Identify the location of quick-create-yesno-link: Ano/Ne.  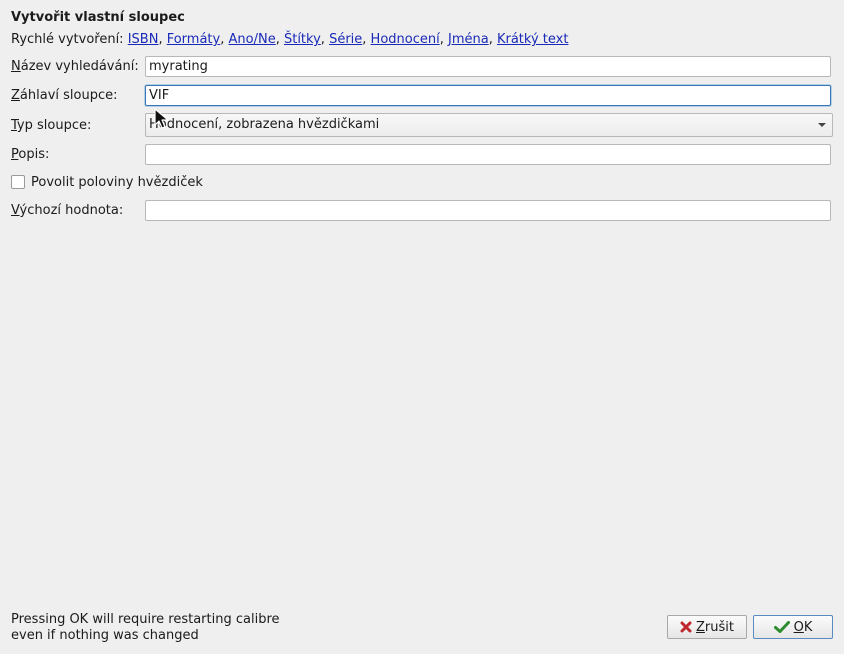
(252, 39).